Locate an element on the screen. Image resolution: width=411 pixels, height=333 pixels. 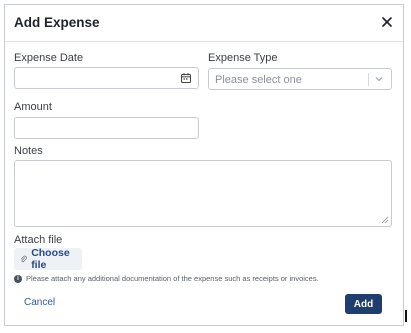
calendar-icon is located at coordinates (186, 78).